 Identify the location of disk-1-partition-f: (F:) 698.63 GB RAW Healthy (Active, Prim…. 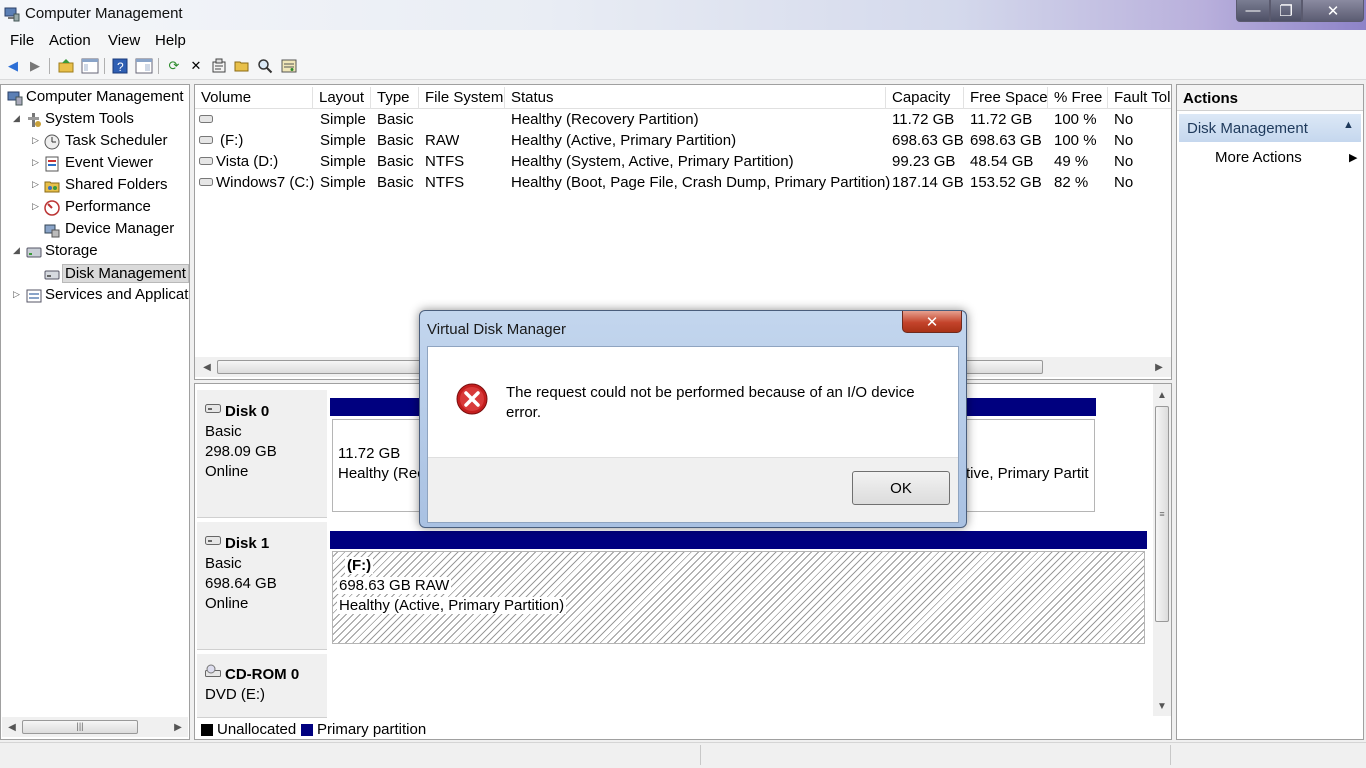
(738, 597).